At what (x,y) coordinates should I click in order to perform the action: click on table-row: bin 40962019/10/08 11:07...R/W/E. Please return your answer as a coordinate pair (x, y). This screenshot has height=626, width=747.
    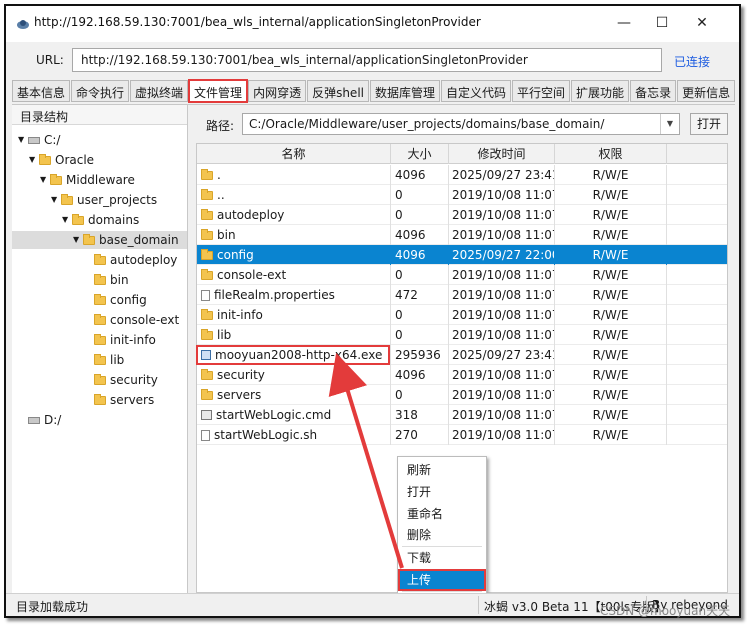
    Looking at the image, I should click on (462, 235).